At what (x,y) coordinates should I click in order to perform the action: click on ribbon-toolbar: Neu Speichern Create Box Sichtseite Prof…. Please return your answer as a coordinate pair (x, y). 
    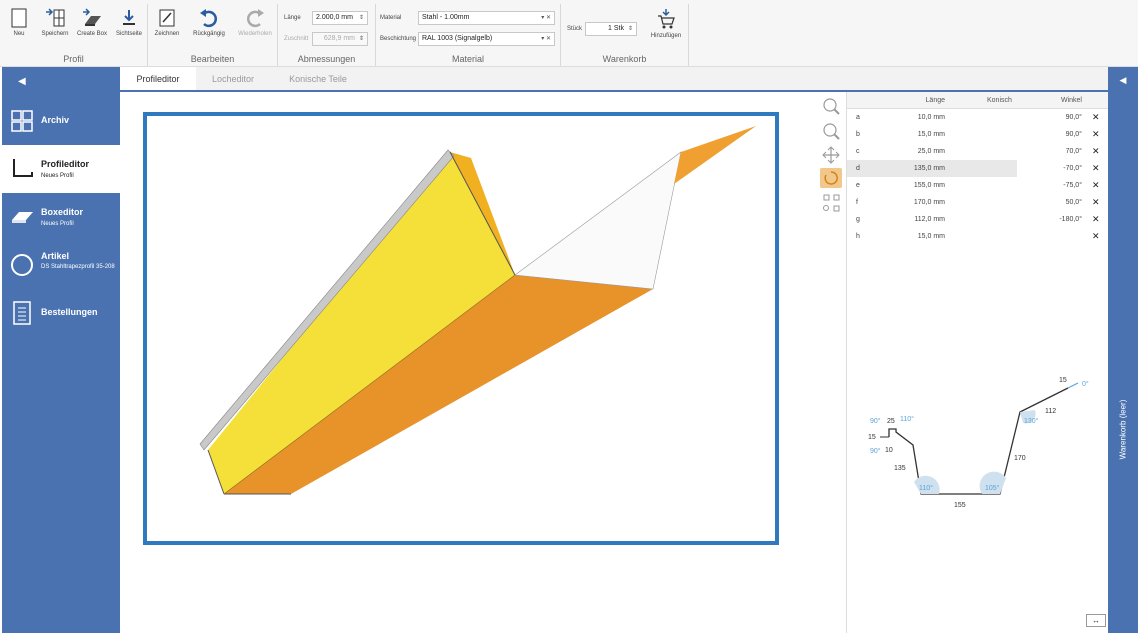
    Looking at the image, I should click on (569, 33).